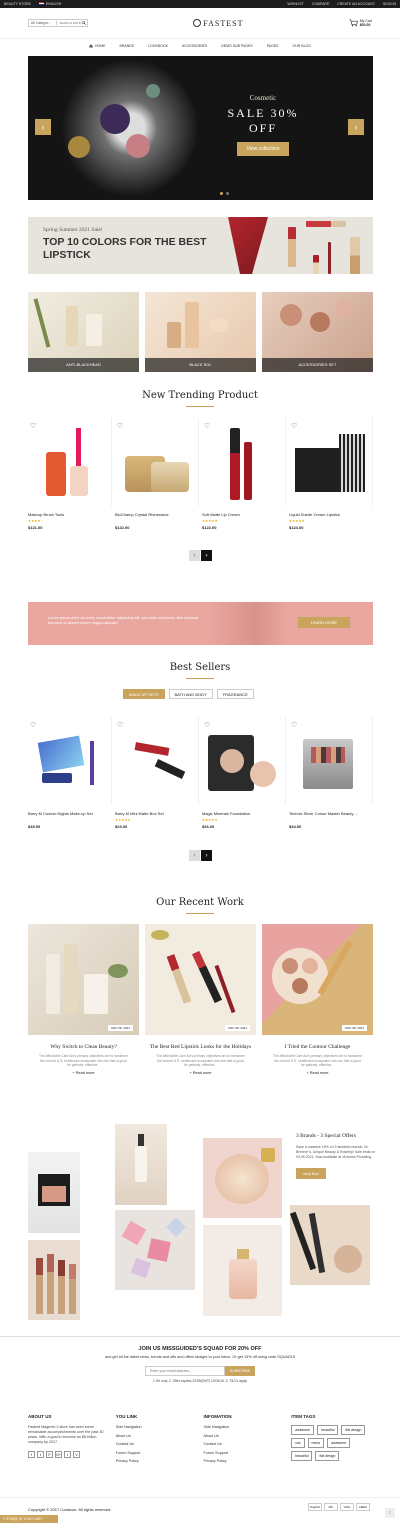 Image resolution: width=400 pixels, height=1524 pixels. What do you see at coordinates (244, 813) in the screenshot?
I see `product-name: Magic Minerals Foundation` at bounding box center [244, 813].